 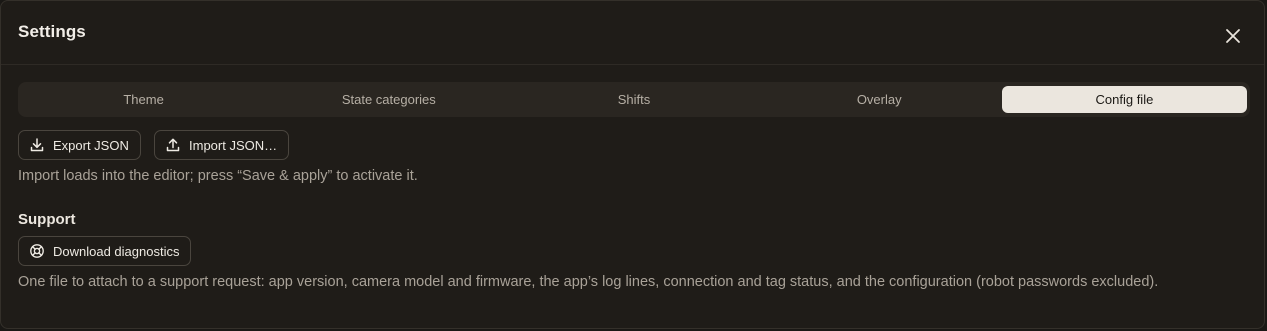 I want to click on tab-shifts: Shifts, so click(x=633, y=99).